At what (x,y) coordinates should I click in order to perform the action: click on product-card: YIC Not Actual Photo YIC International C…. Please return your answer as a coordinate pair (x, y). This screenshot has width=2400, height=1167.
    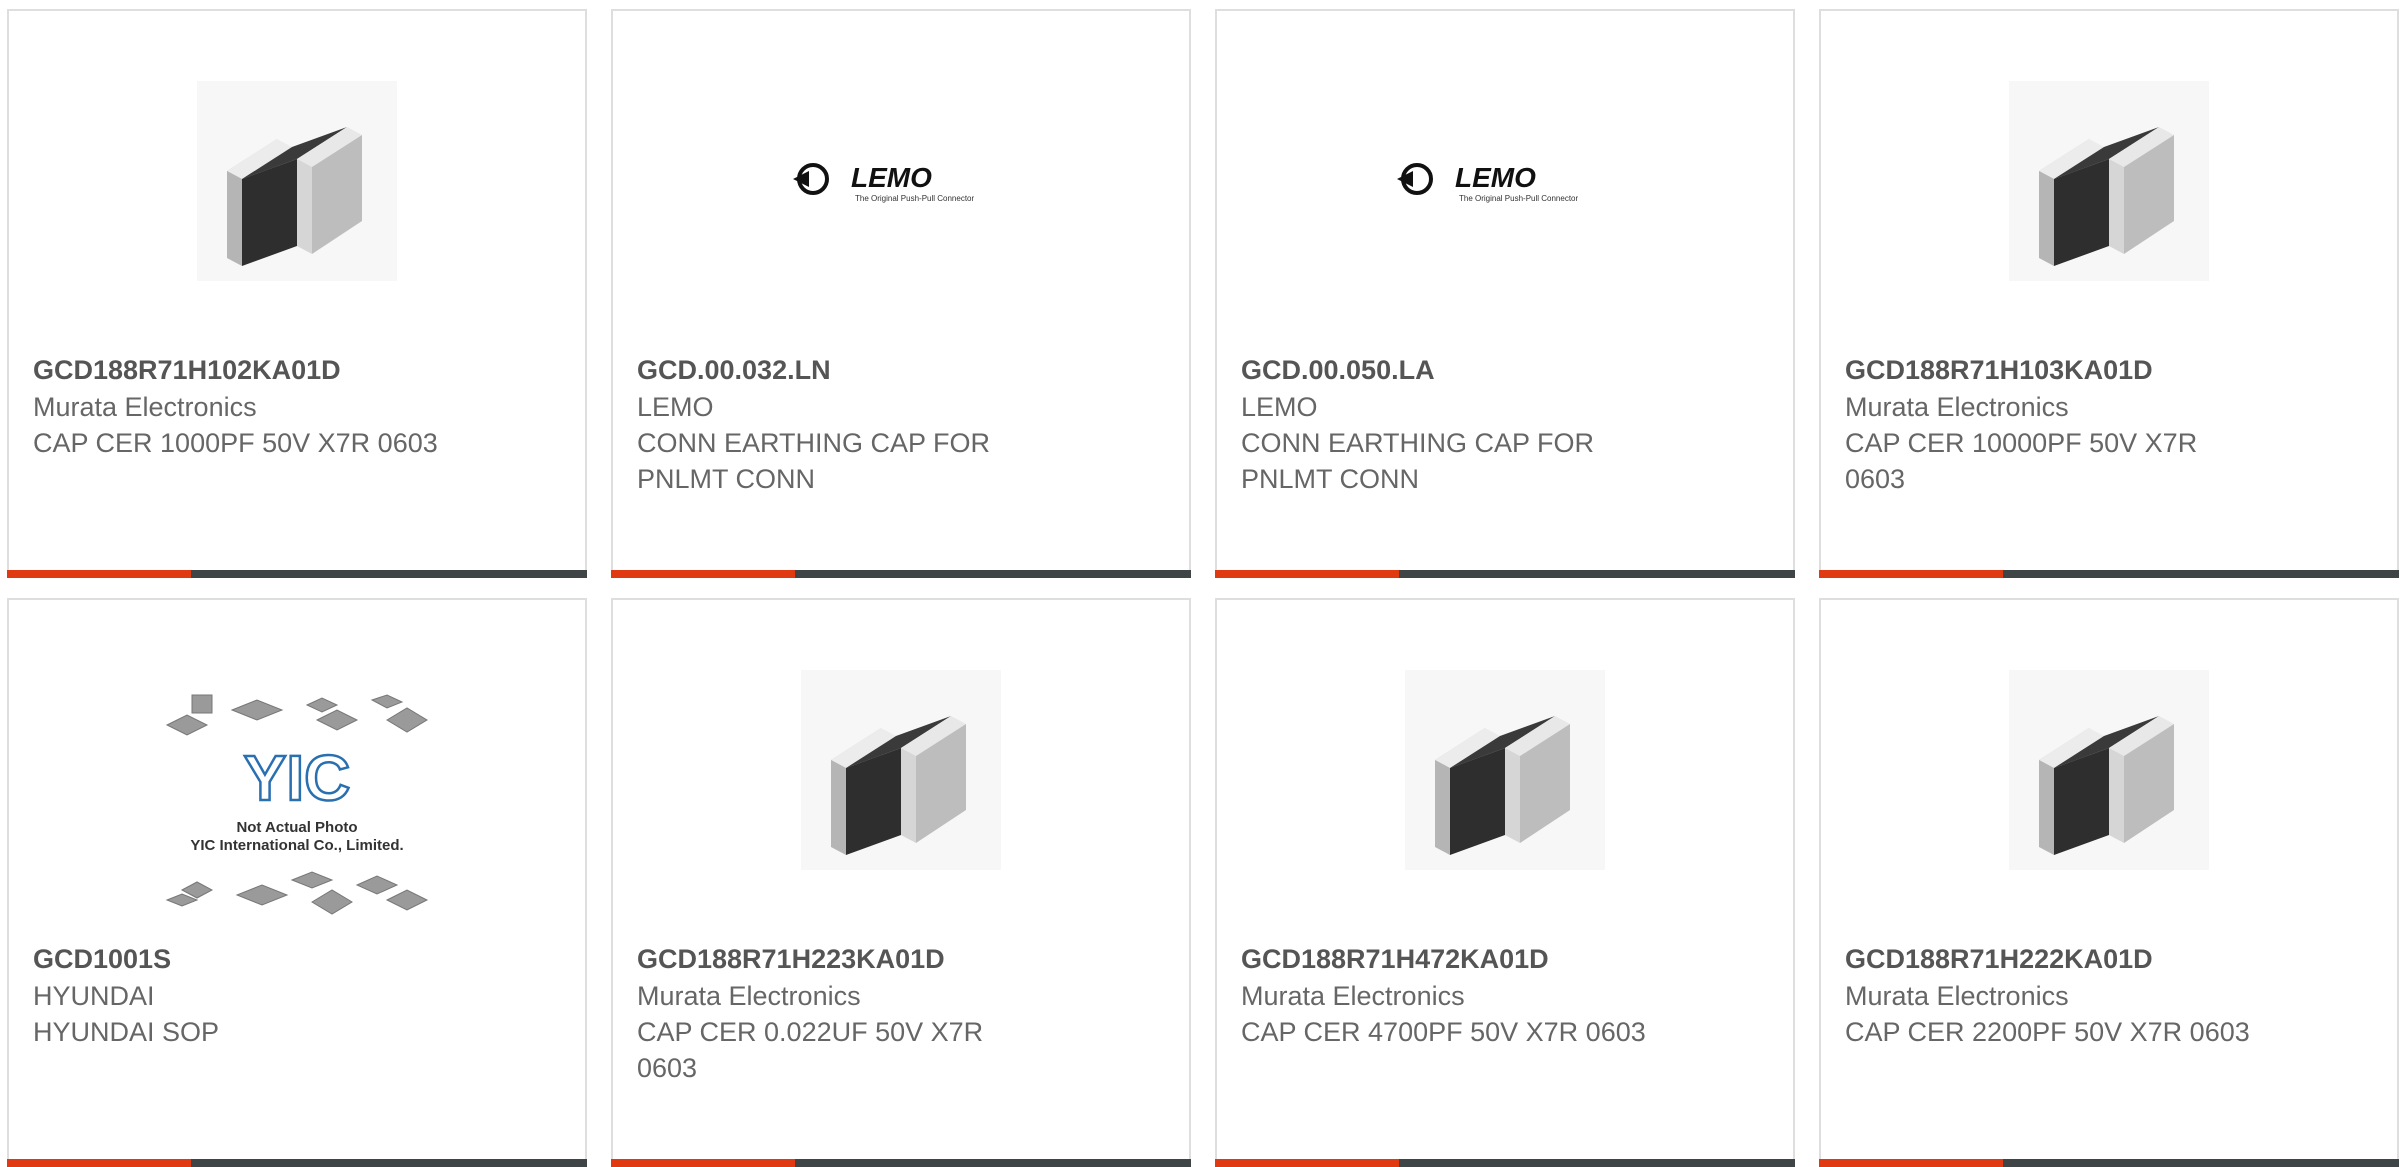
    Looking at the image, I should click on (297, 882).